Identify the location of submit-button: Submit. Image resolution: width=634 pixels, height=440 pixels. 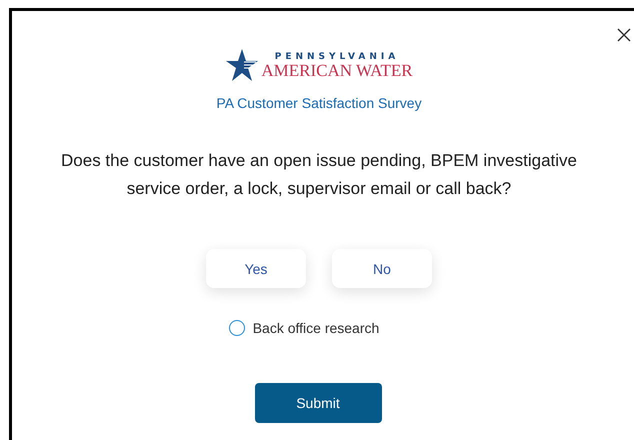
(318, 403).